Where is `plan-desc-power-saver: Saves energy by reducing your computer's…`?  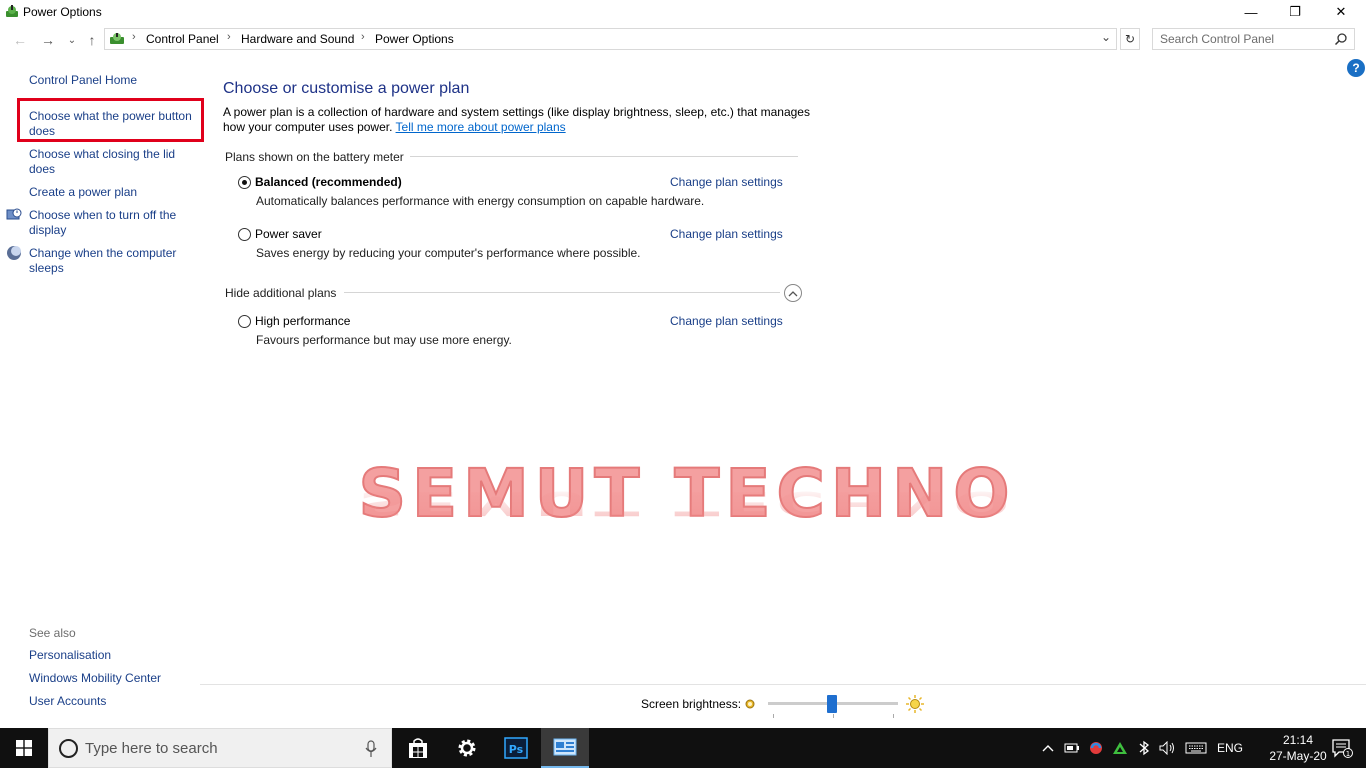 plan-desc-power-saver: Saves energy by reducing your computer's… is located at coordinates (448, 253).